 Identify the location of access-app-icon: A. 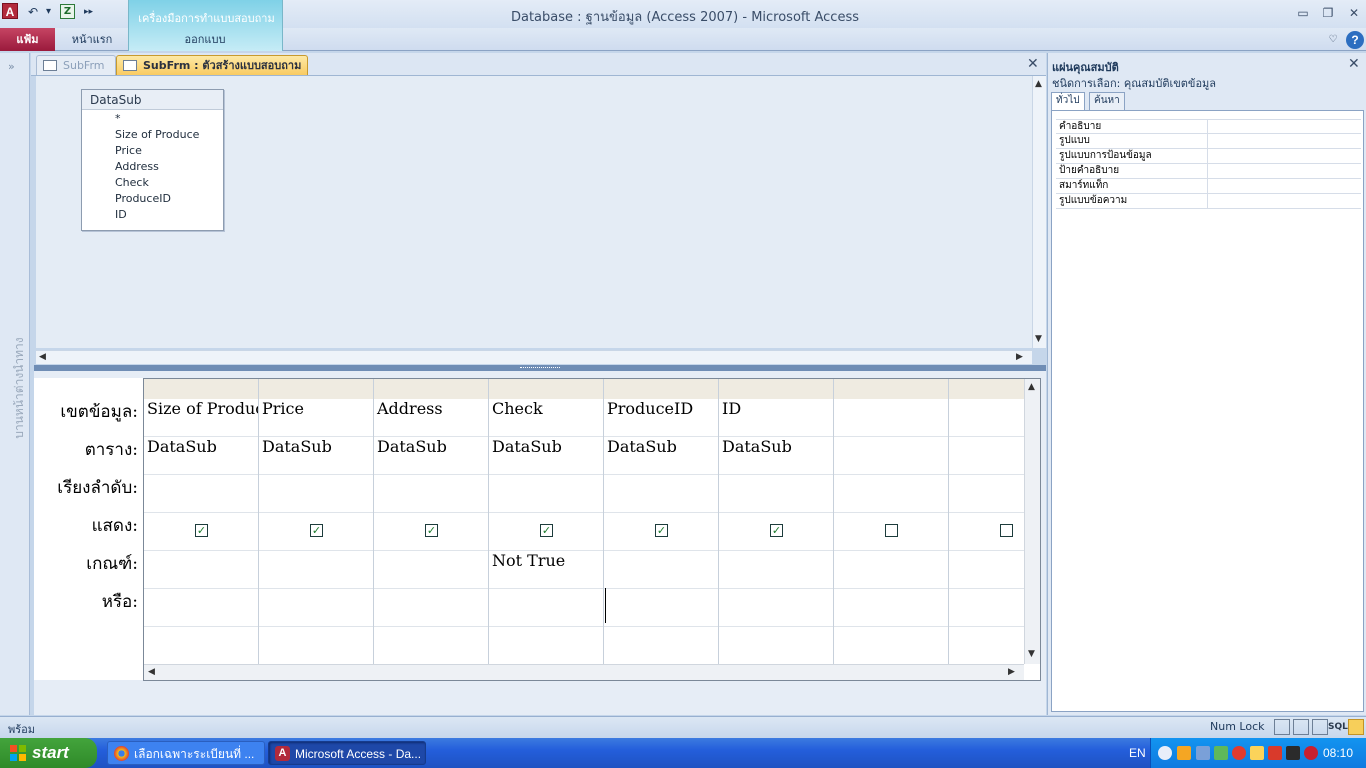
(10, 11).